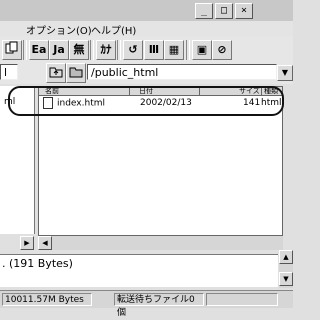 The height and width of the screenshot is (320, 320). Describe the element at coordinates (151, 243) in the screenshot. I see `horizontal-scrollbar: ◀ ▶` at that location.